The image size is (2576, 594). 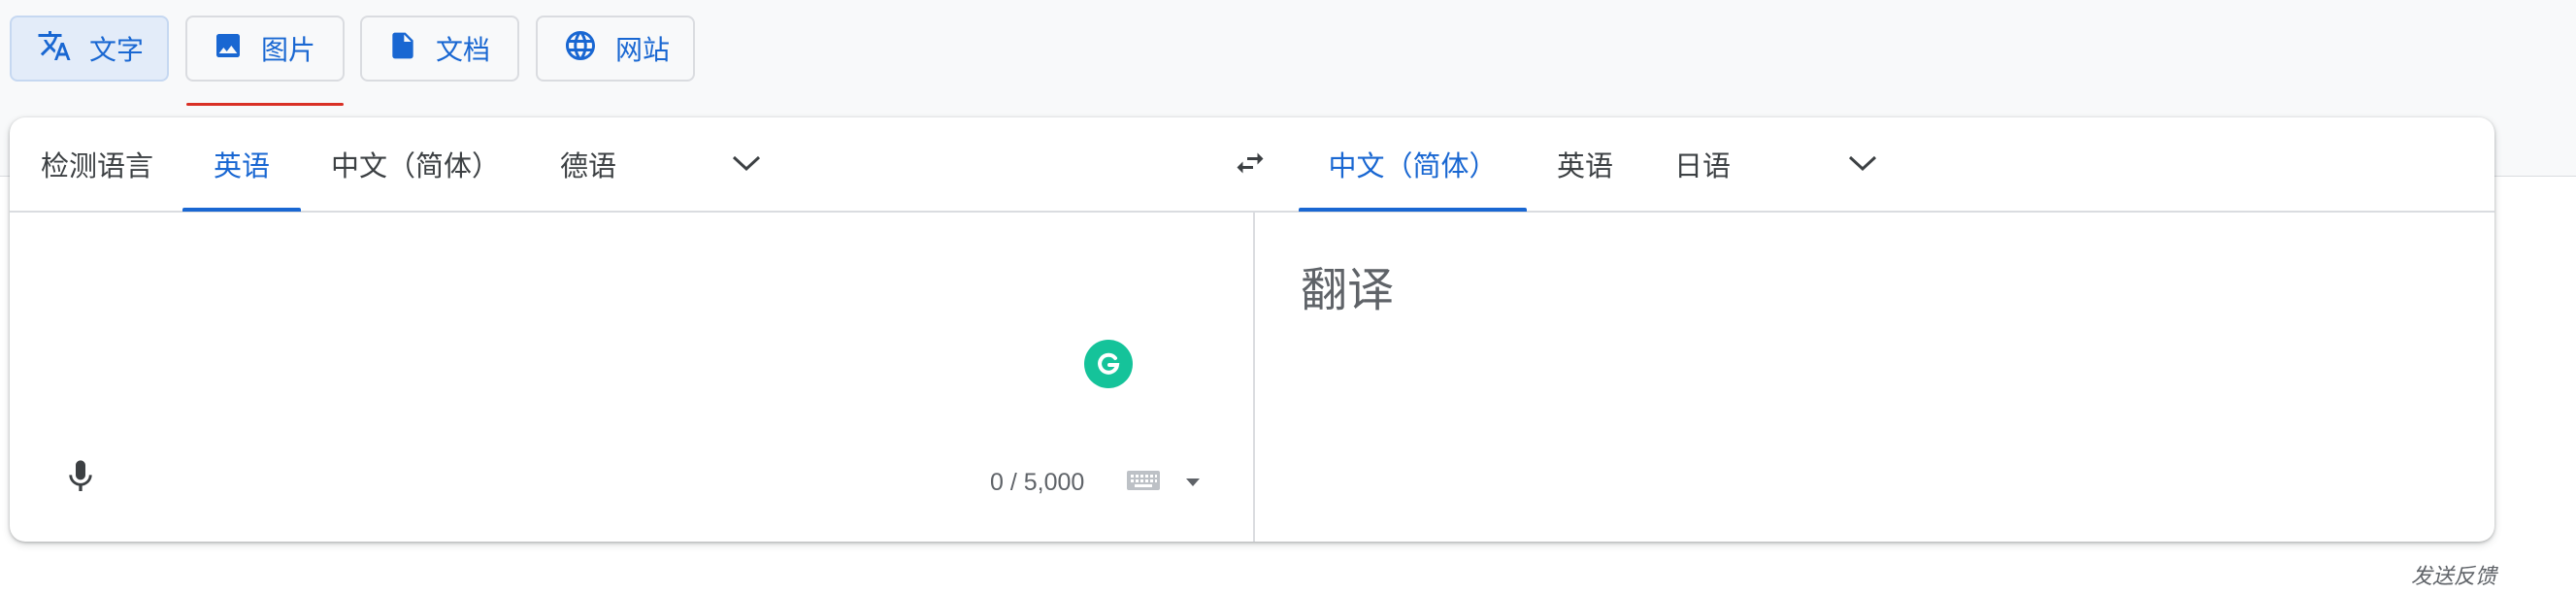 I want to click on character-count: 0 / 5,000, so click(x=1037, y=482).